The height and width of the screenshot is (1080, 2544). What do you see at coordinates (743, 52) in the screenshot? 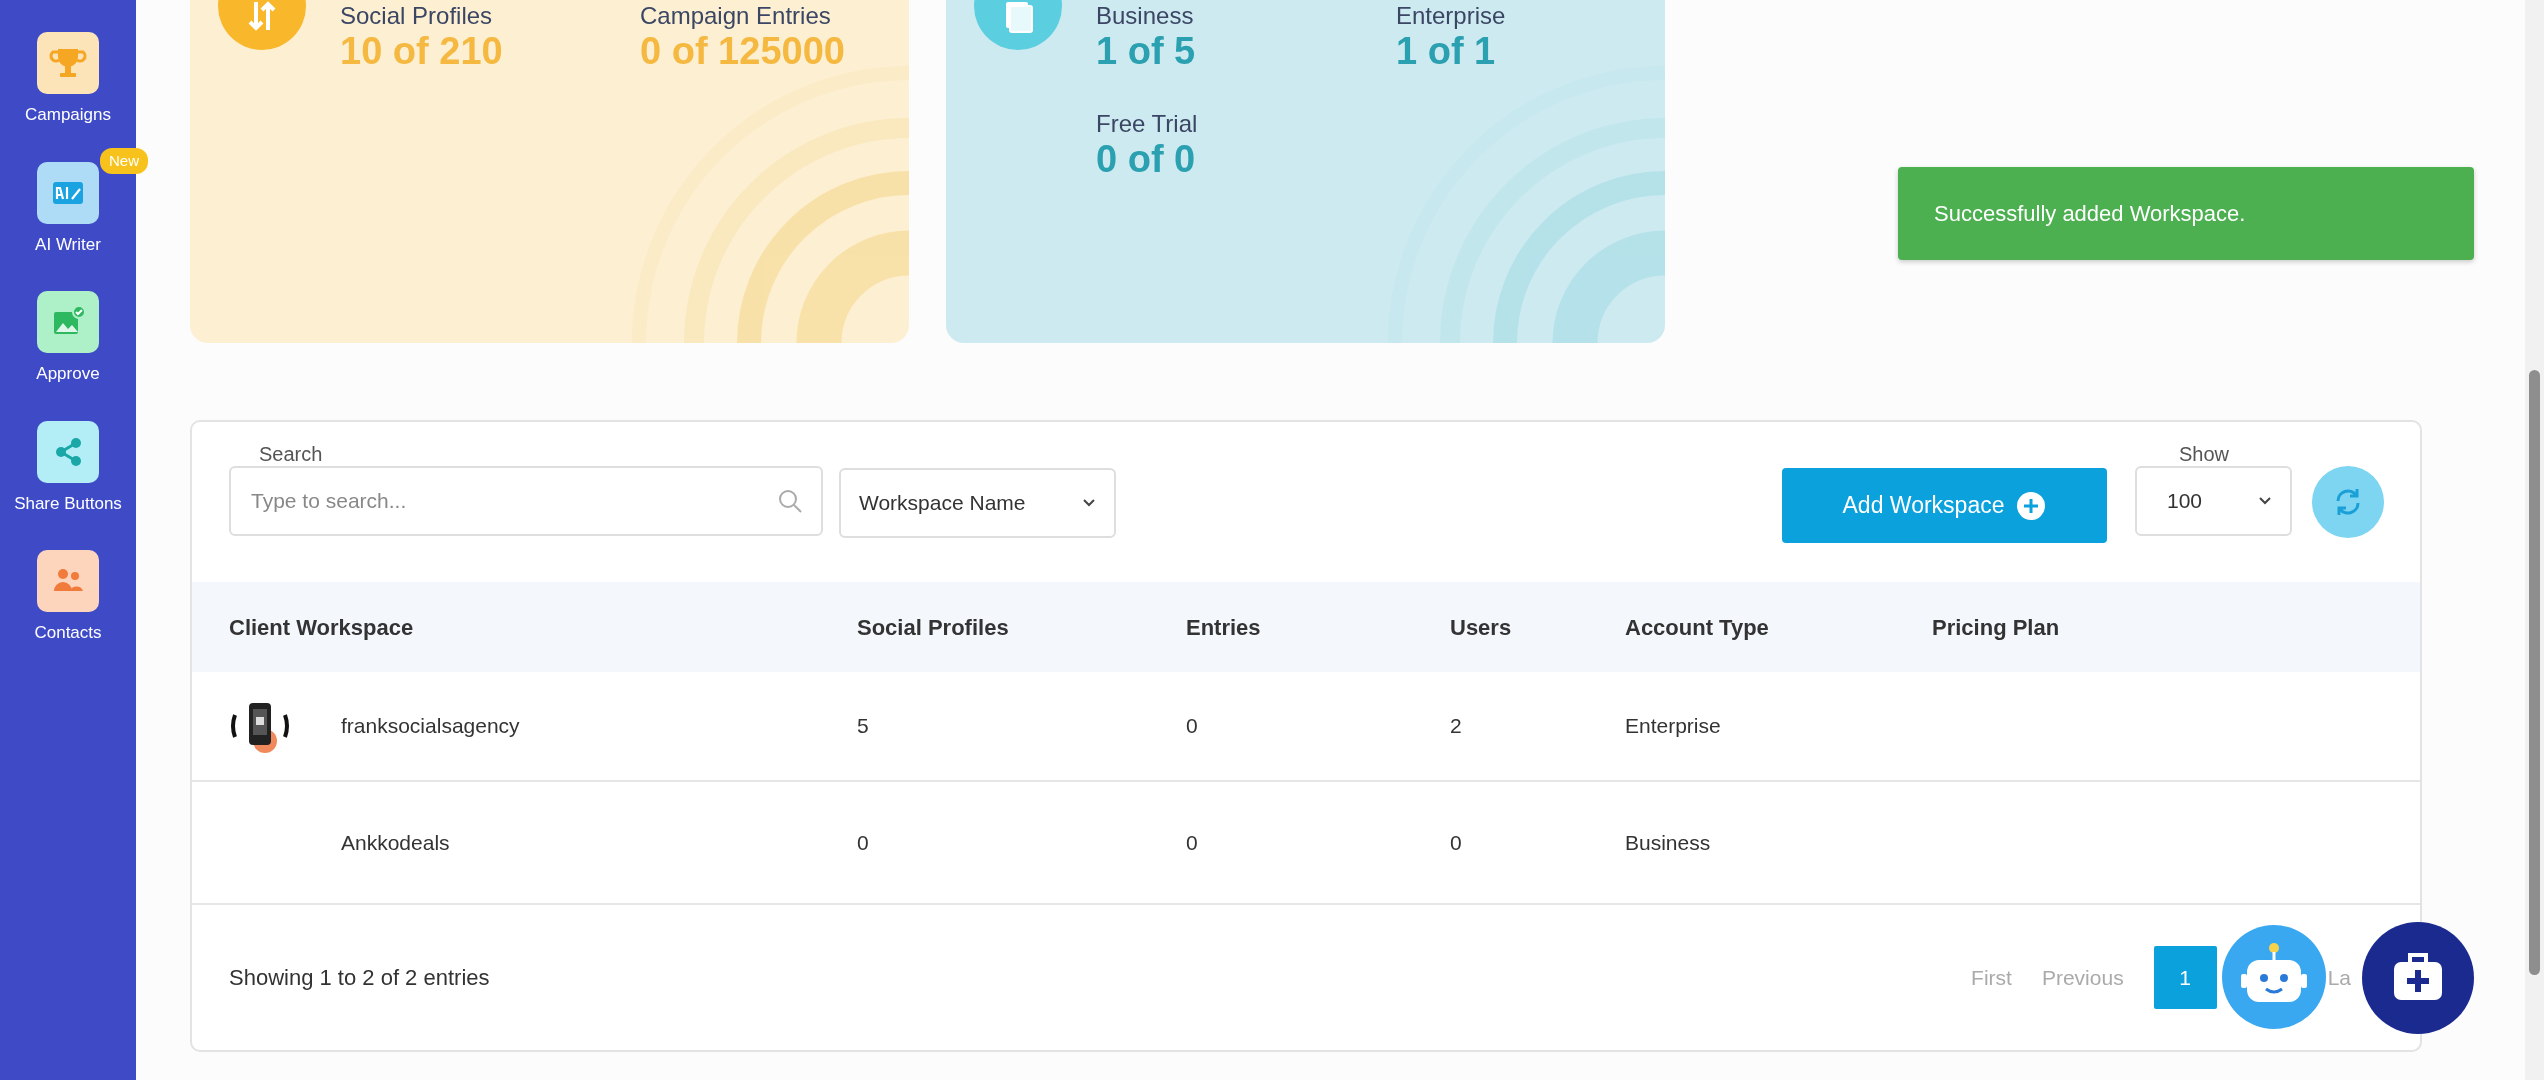
I see `stat-value: 0 of 125000` at bounding box center [743, 52].